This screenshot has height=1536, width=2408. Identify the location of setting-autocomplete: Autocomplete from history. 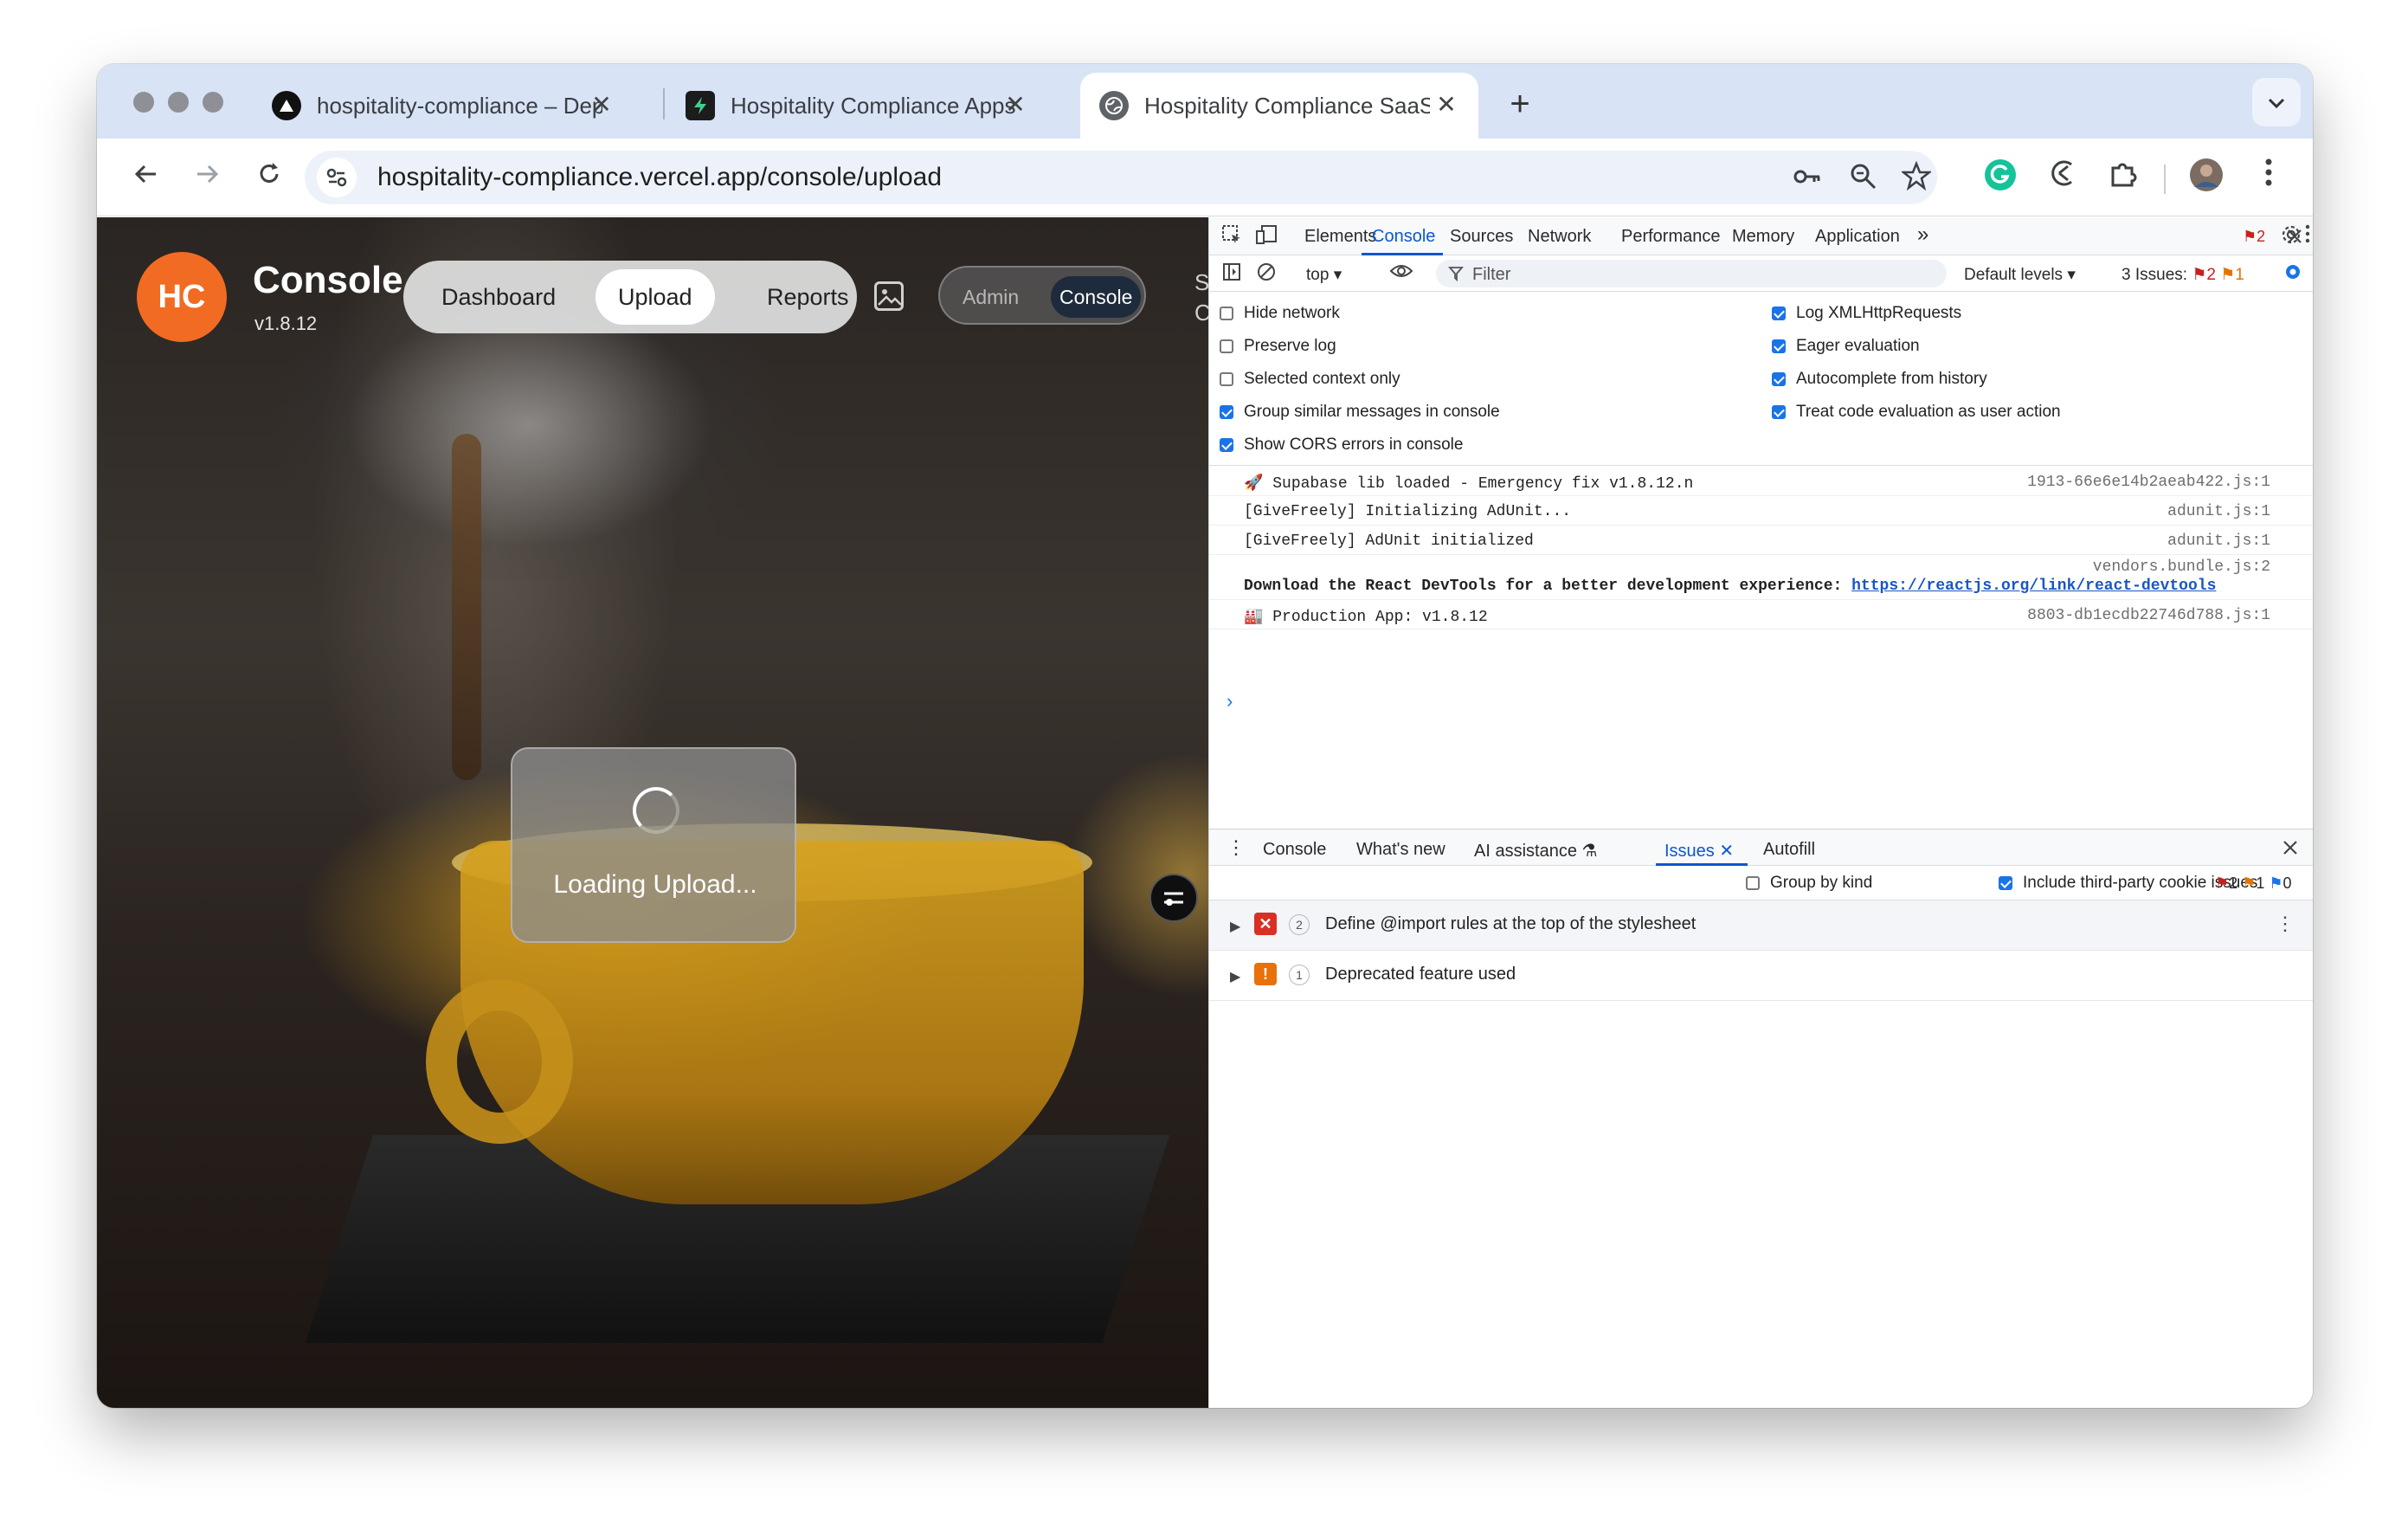
(1879, 379).